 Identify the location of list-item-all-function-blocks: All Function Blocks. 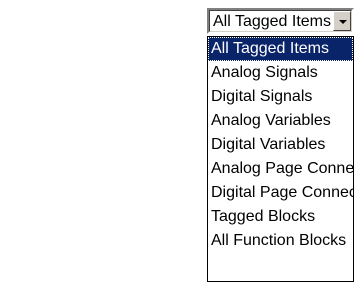
(280, 241).